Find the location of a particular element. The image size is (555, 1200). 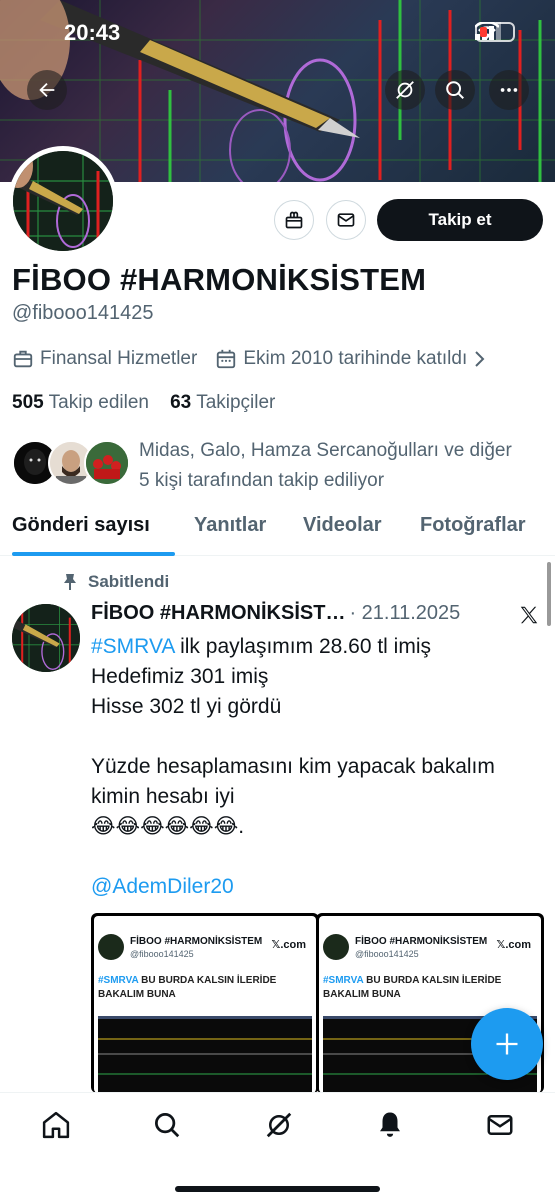

x-logo-button is located at coordinates (529, 617).